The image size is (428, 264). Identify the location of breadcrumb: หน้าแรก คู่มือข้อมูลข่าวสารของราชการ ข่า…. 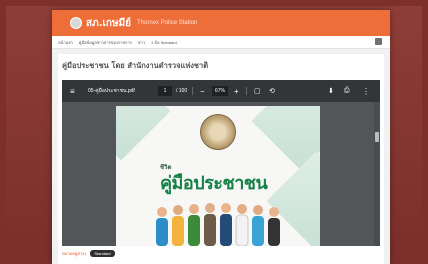
(221, 42).